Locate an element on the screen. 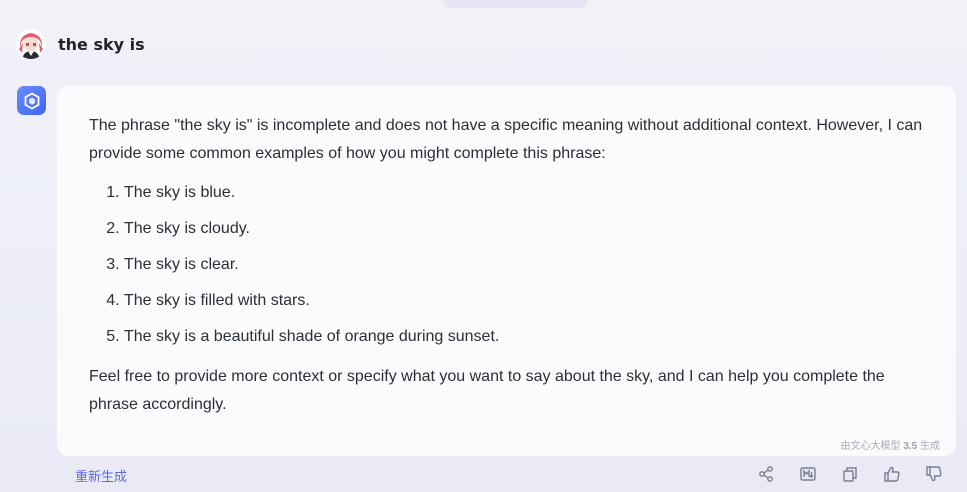 This screenshot has width=967, height=492. thumbs-up-icon is located at coordinates (892, 474).